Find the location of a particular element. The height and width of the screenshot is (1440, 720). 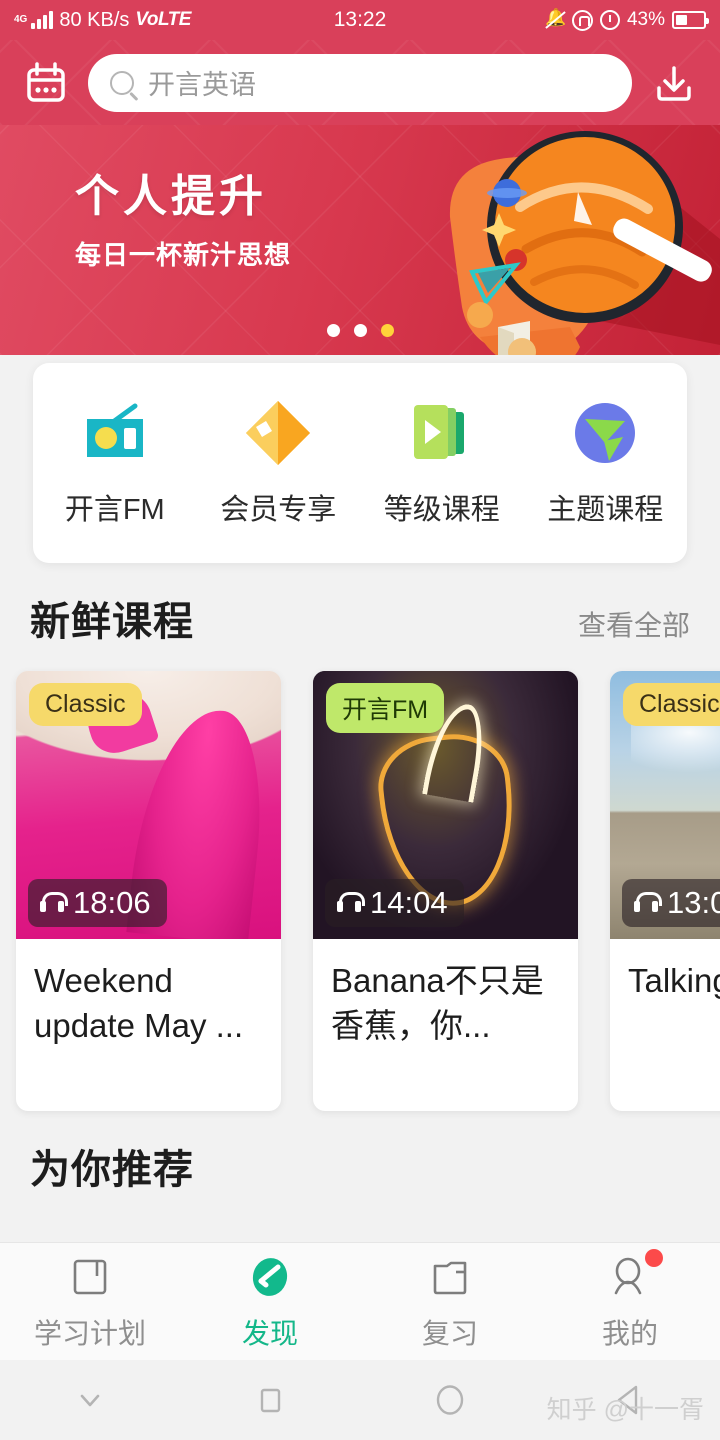

quicknav-label-member: 会员专享 is located at coordinates (278, 510).